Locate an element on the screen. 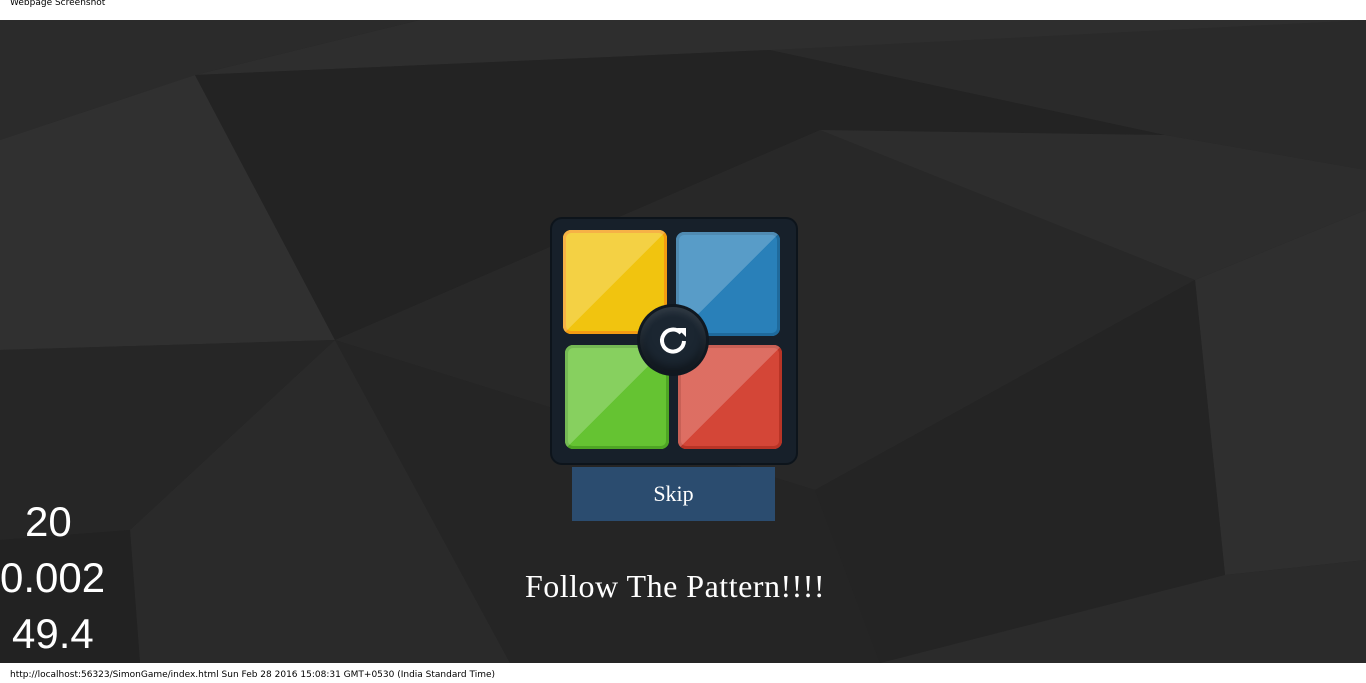  stat-value-3: 49.4 is located at coordinates (53, 633).